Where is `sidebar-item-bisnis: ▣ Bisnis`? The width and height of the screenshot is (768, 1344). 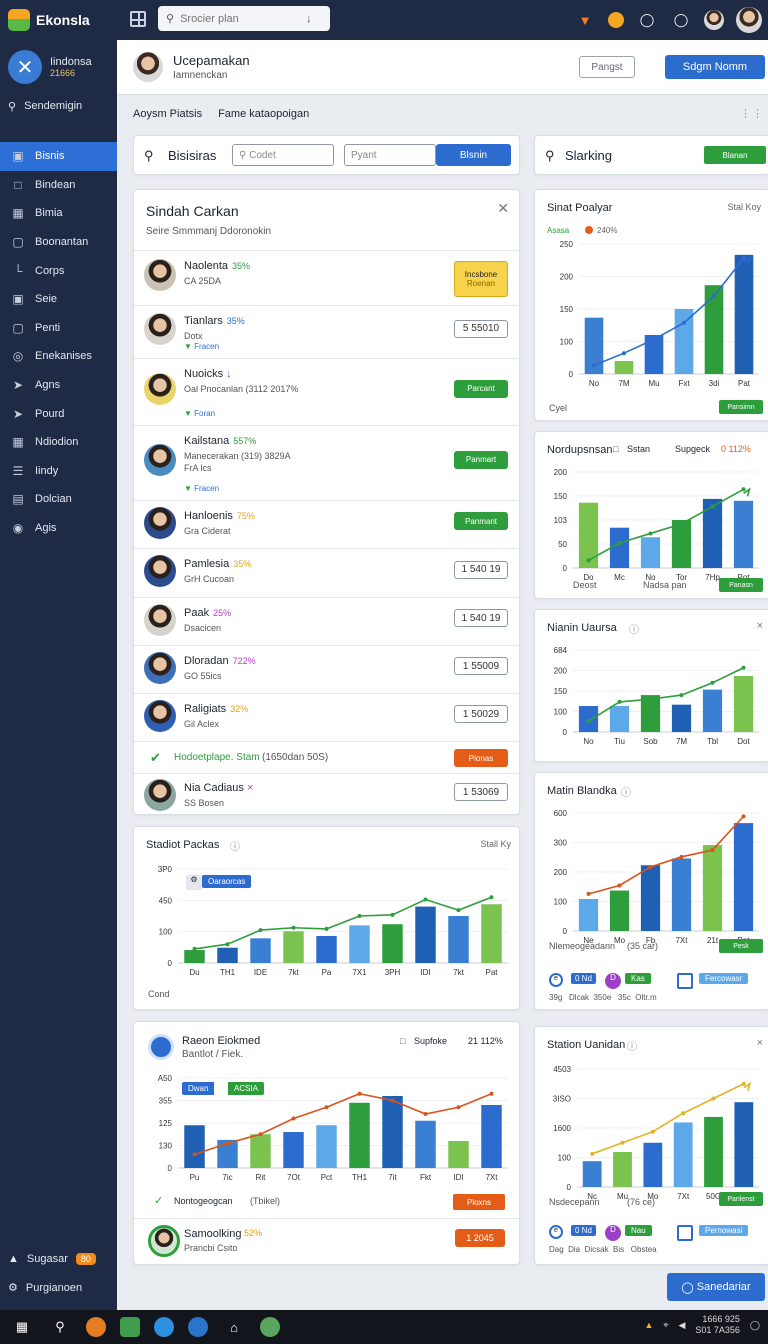 sidebar-item-bisnis: ▣ Bisnis is located at coordinates (58, 156).